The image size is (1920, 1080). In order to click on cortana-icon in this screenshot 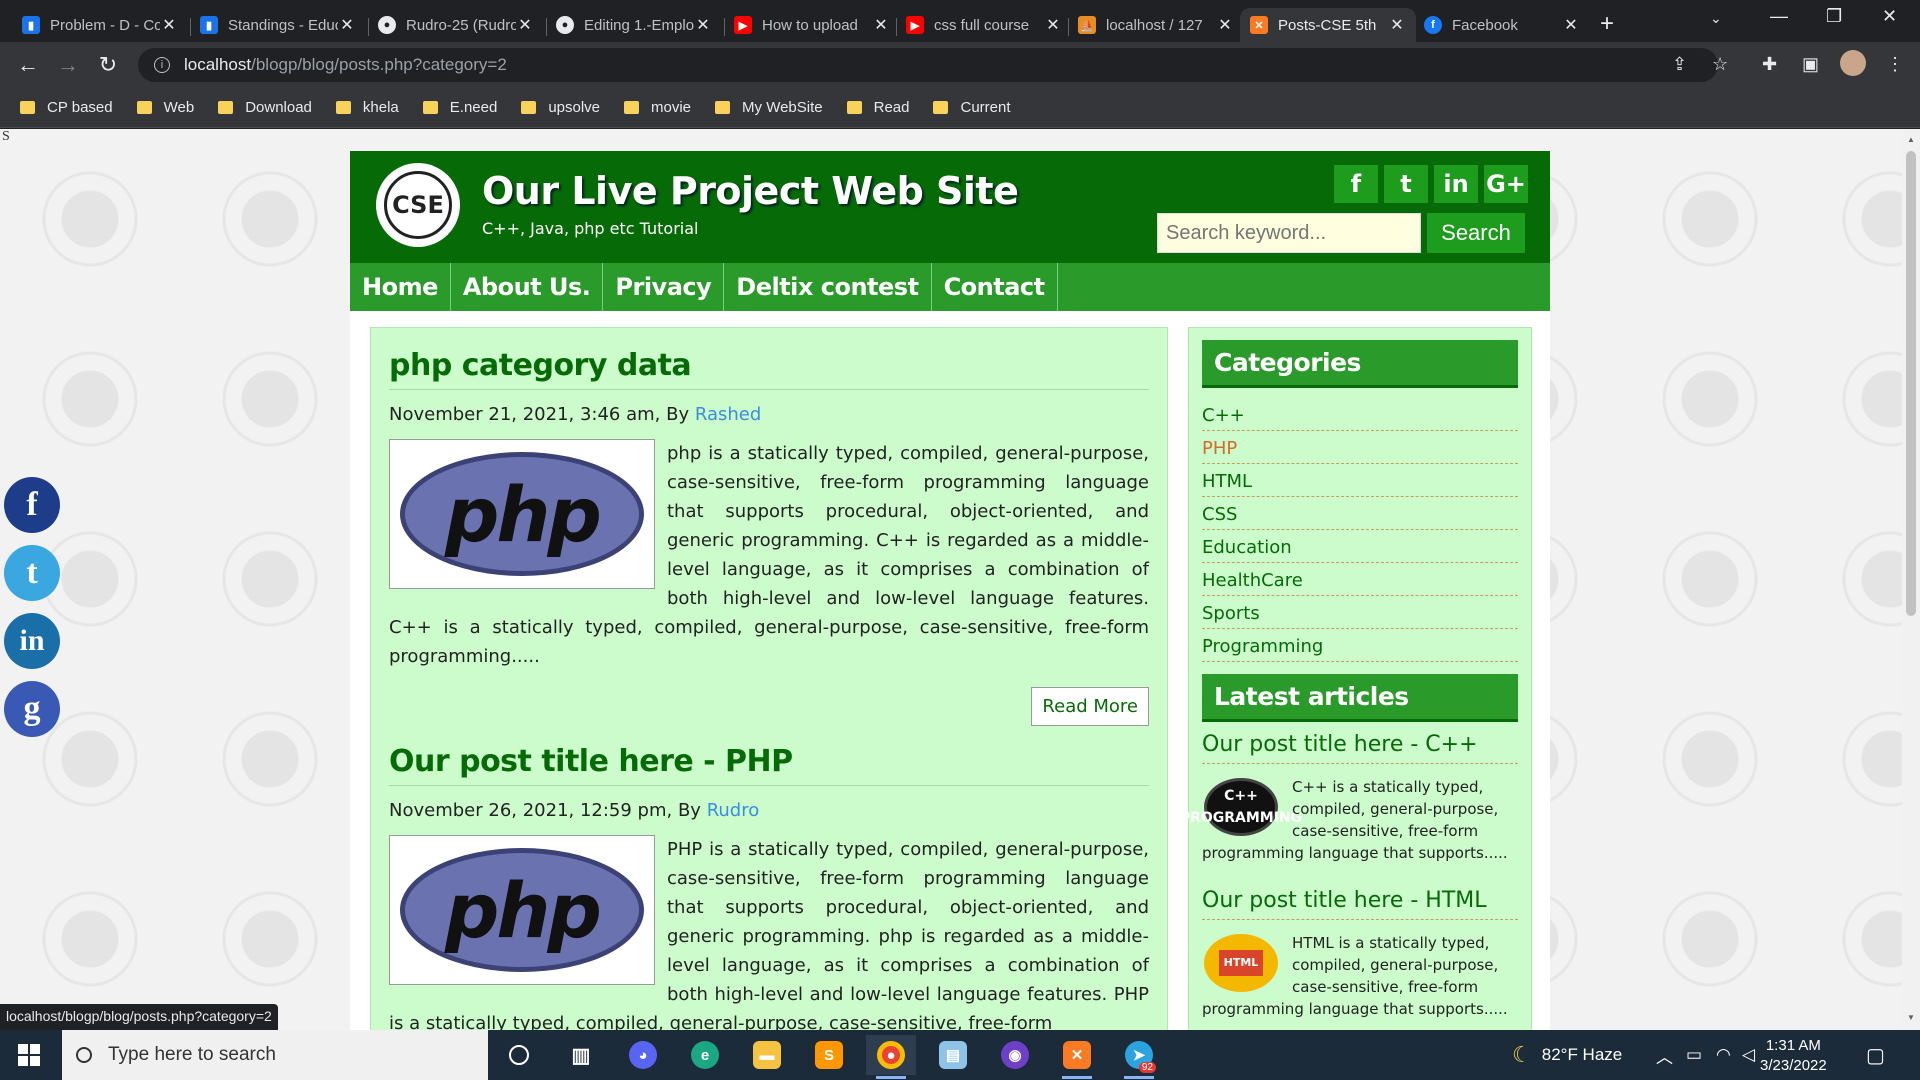, I will do `click(519, 1055)`.